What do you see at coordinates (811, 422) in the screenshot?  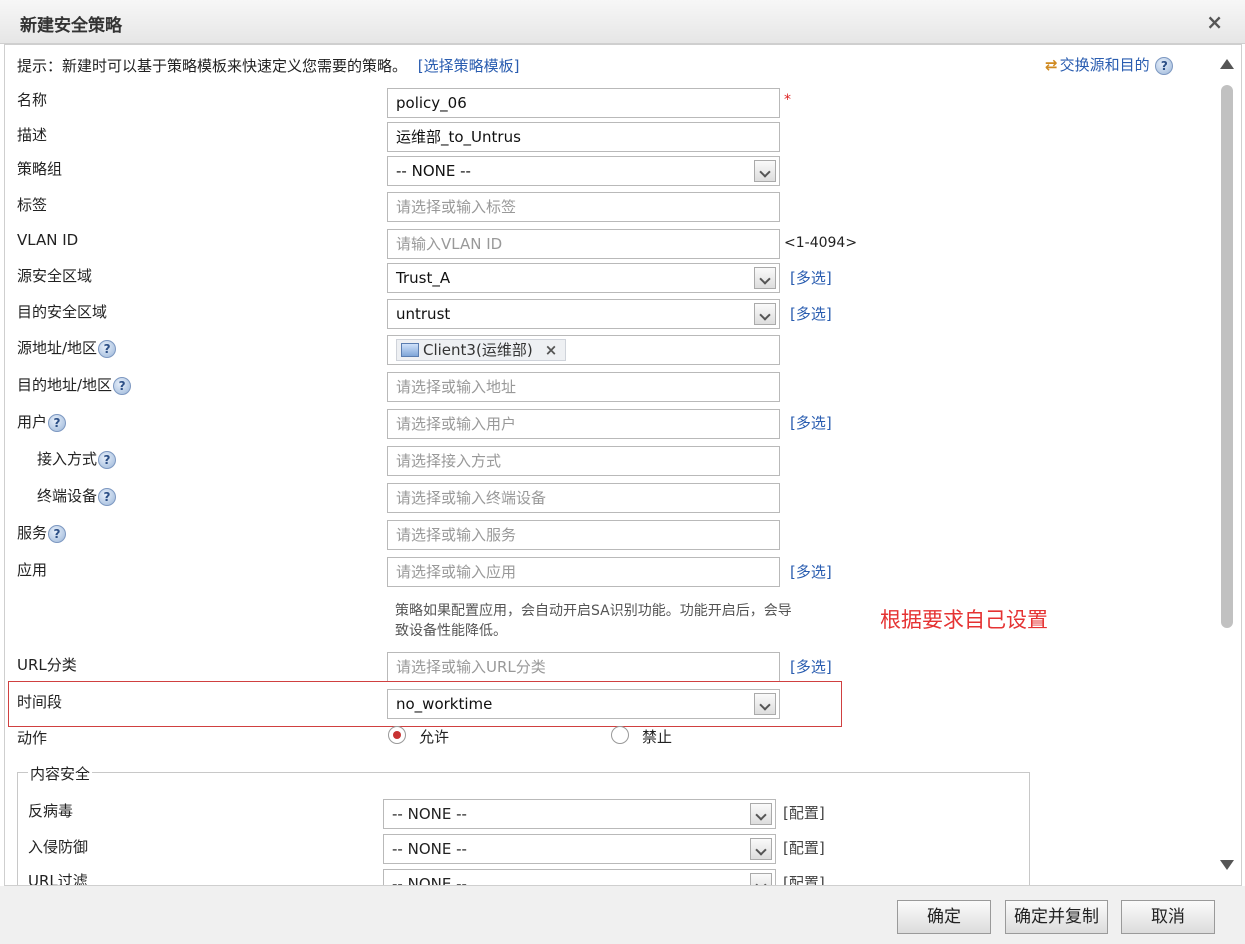 I see `user-multi-link: [多选]` at bounding box center [811, 422].